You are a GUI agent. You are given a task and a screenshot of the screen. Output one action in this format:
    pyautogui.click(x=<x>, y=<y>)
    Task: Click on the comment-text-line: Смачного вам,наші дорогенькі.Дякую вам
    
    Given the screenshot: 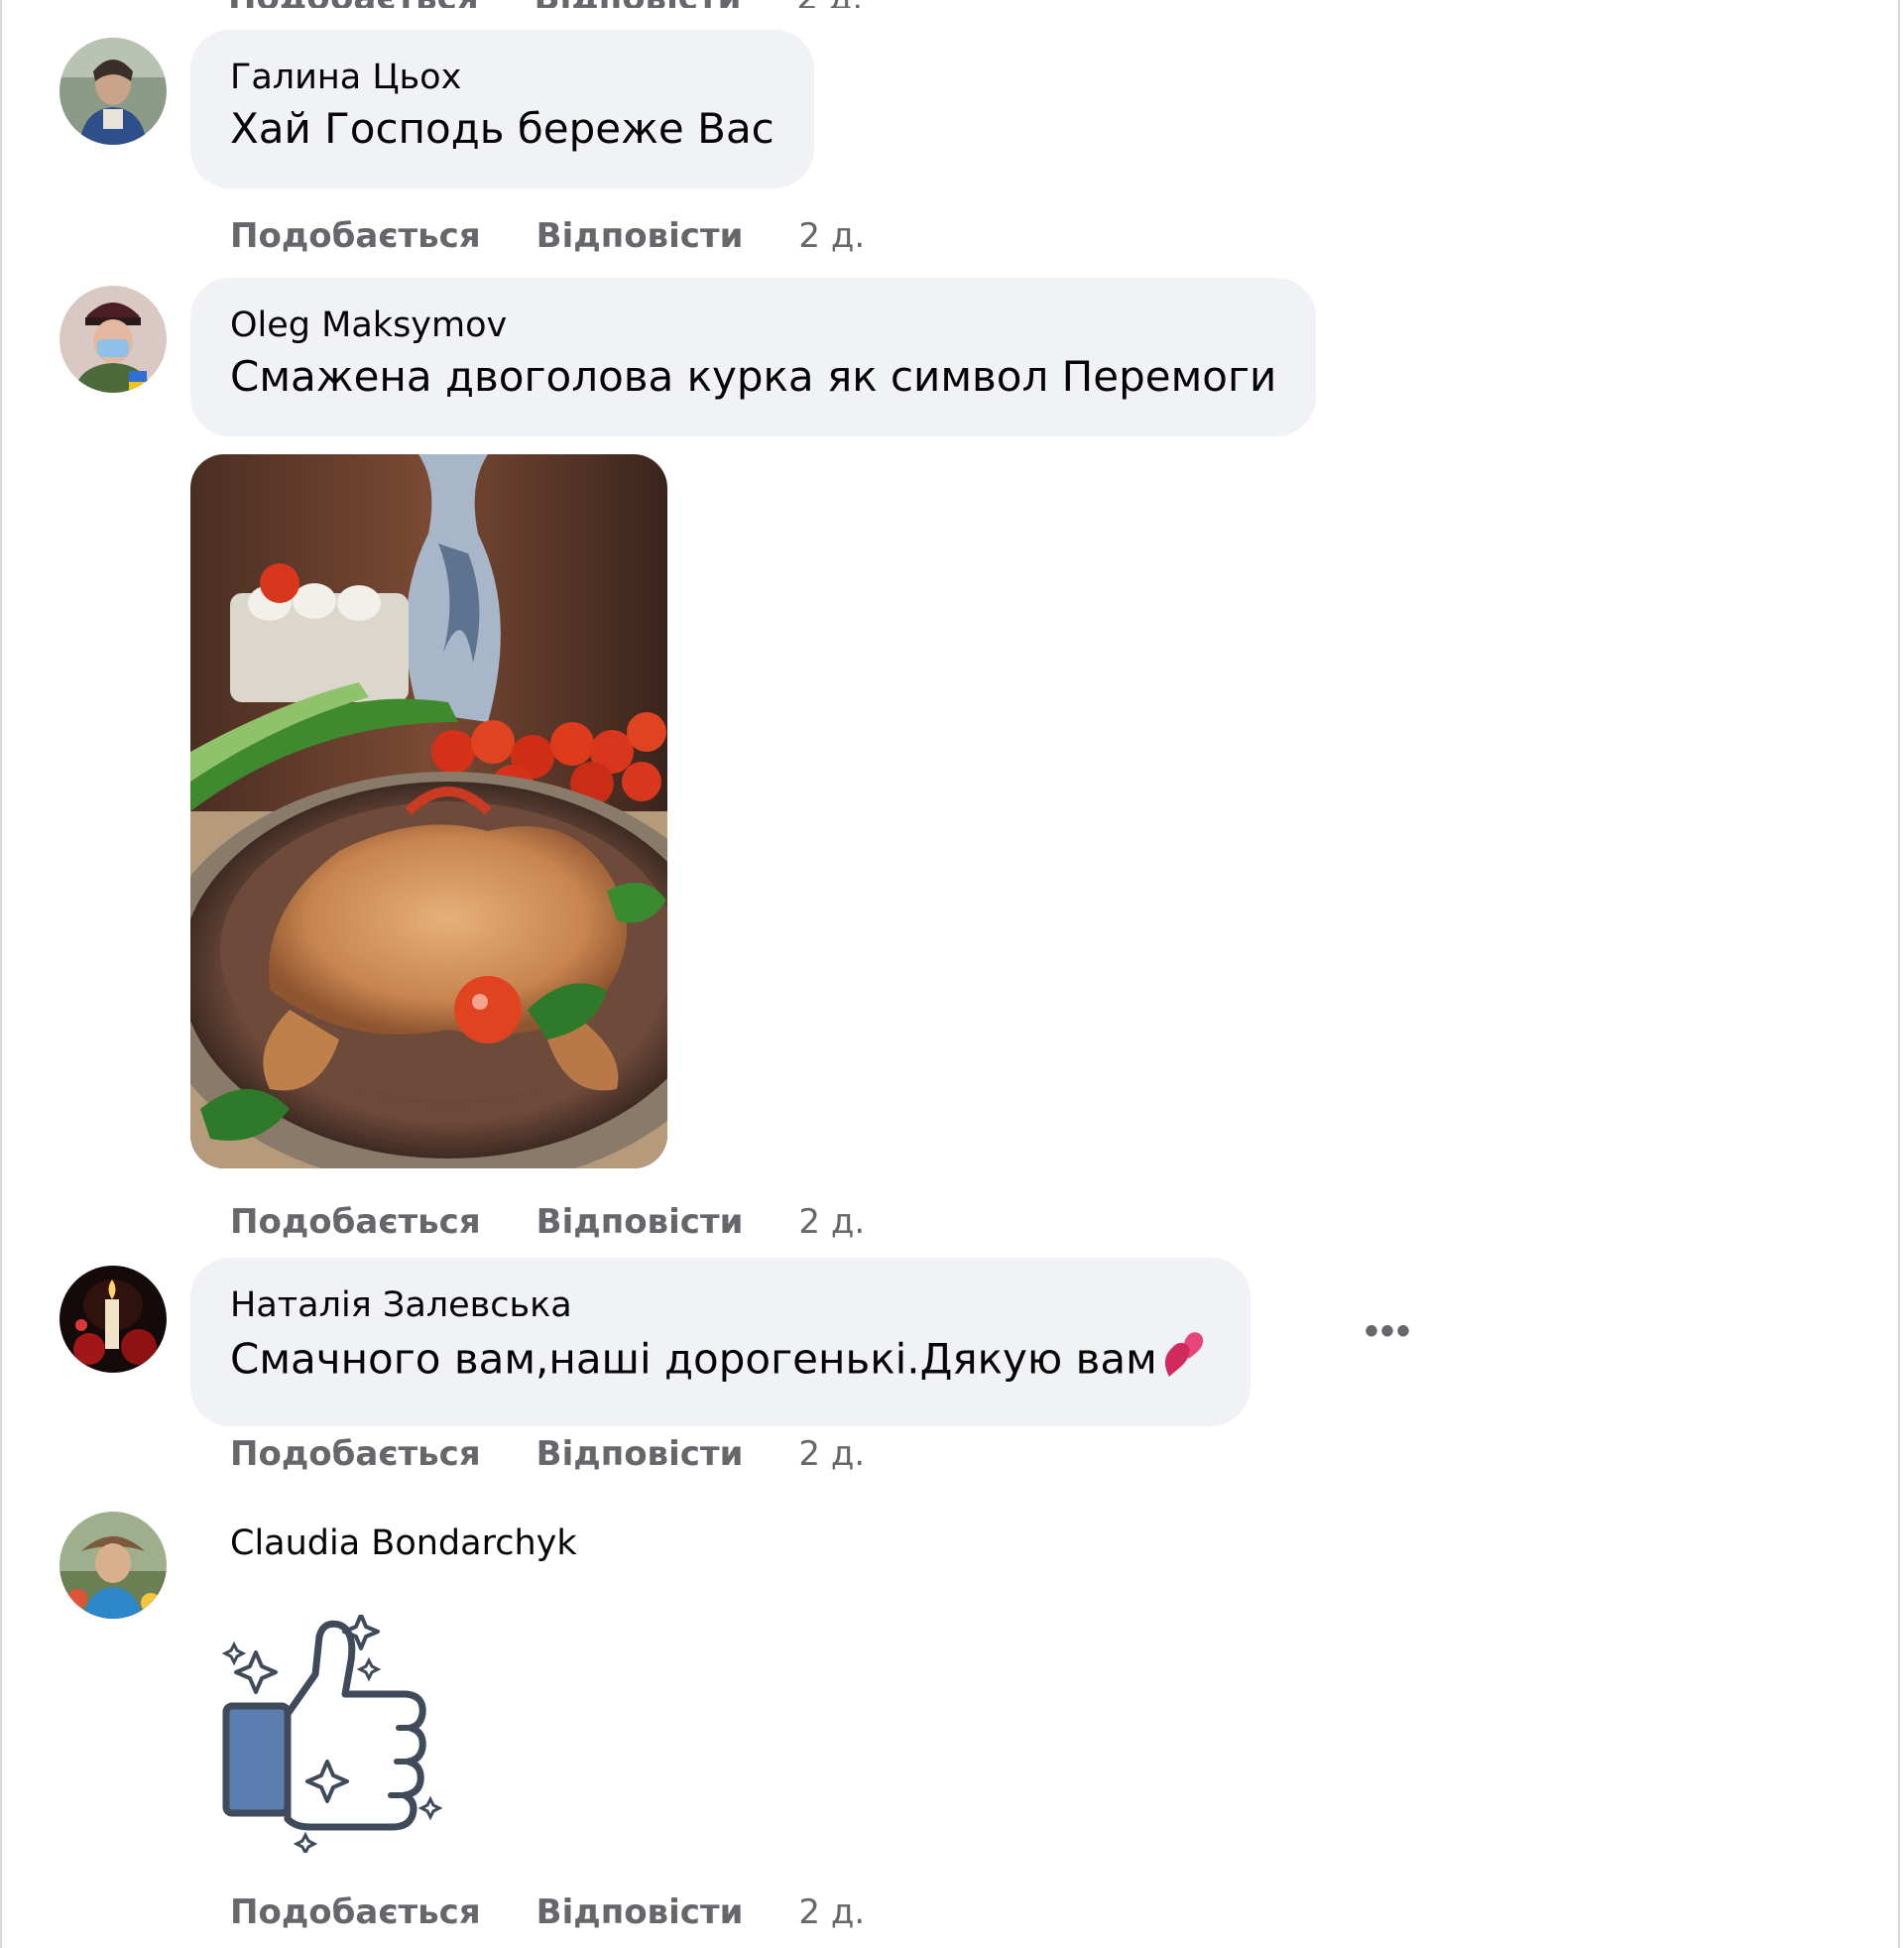 What is the action you would take?
    pyautogui.click(x=720, y=1362)
    